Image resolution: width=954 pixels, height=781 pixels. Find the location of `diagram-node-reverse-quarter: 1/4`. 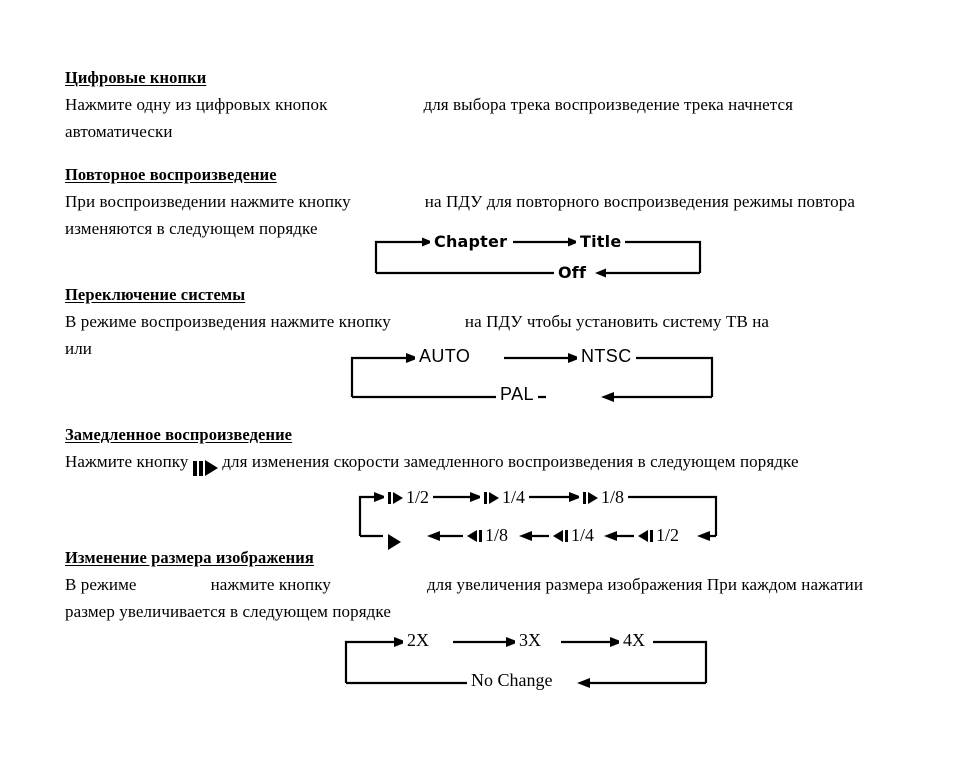

diagram-node-reverse-quarter: 1/4 is located at coordinates (574, 535).